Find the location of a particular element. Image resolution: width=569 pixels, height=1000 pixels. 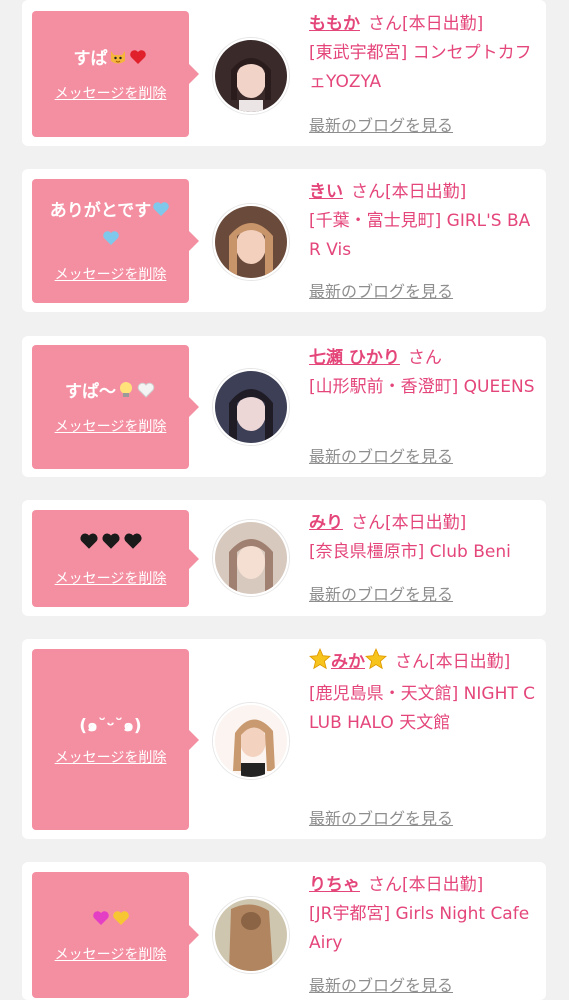

cast-name-link: りちゃ is located at coordinates (334, 885).